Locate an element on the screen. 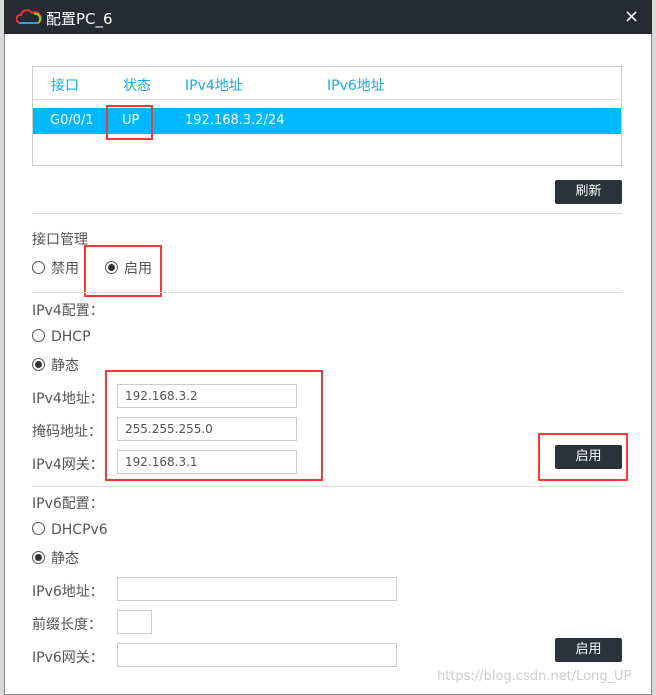 The width and height of the screenshot is (656, 695). cell-interface: G0/0/1 is located at coordinates (72, 120).